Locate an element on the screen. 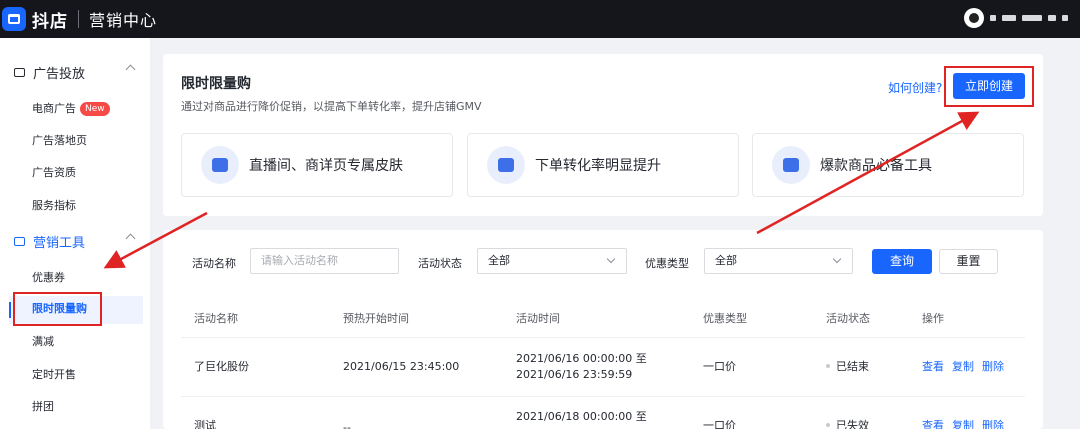  sidebar-item-discount: 满减 is located at coordinates (43, 342).